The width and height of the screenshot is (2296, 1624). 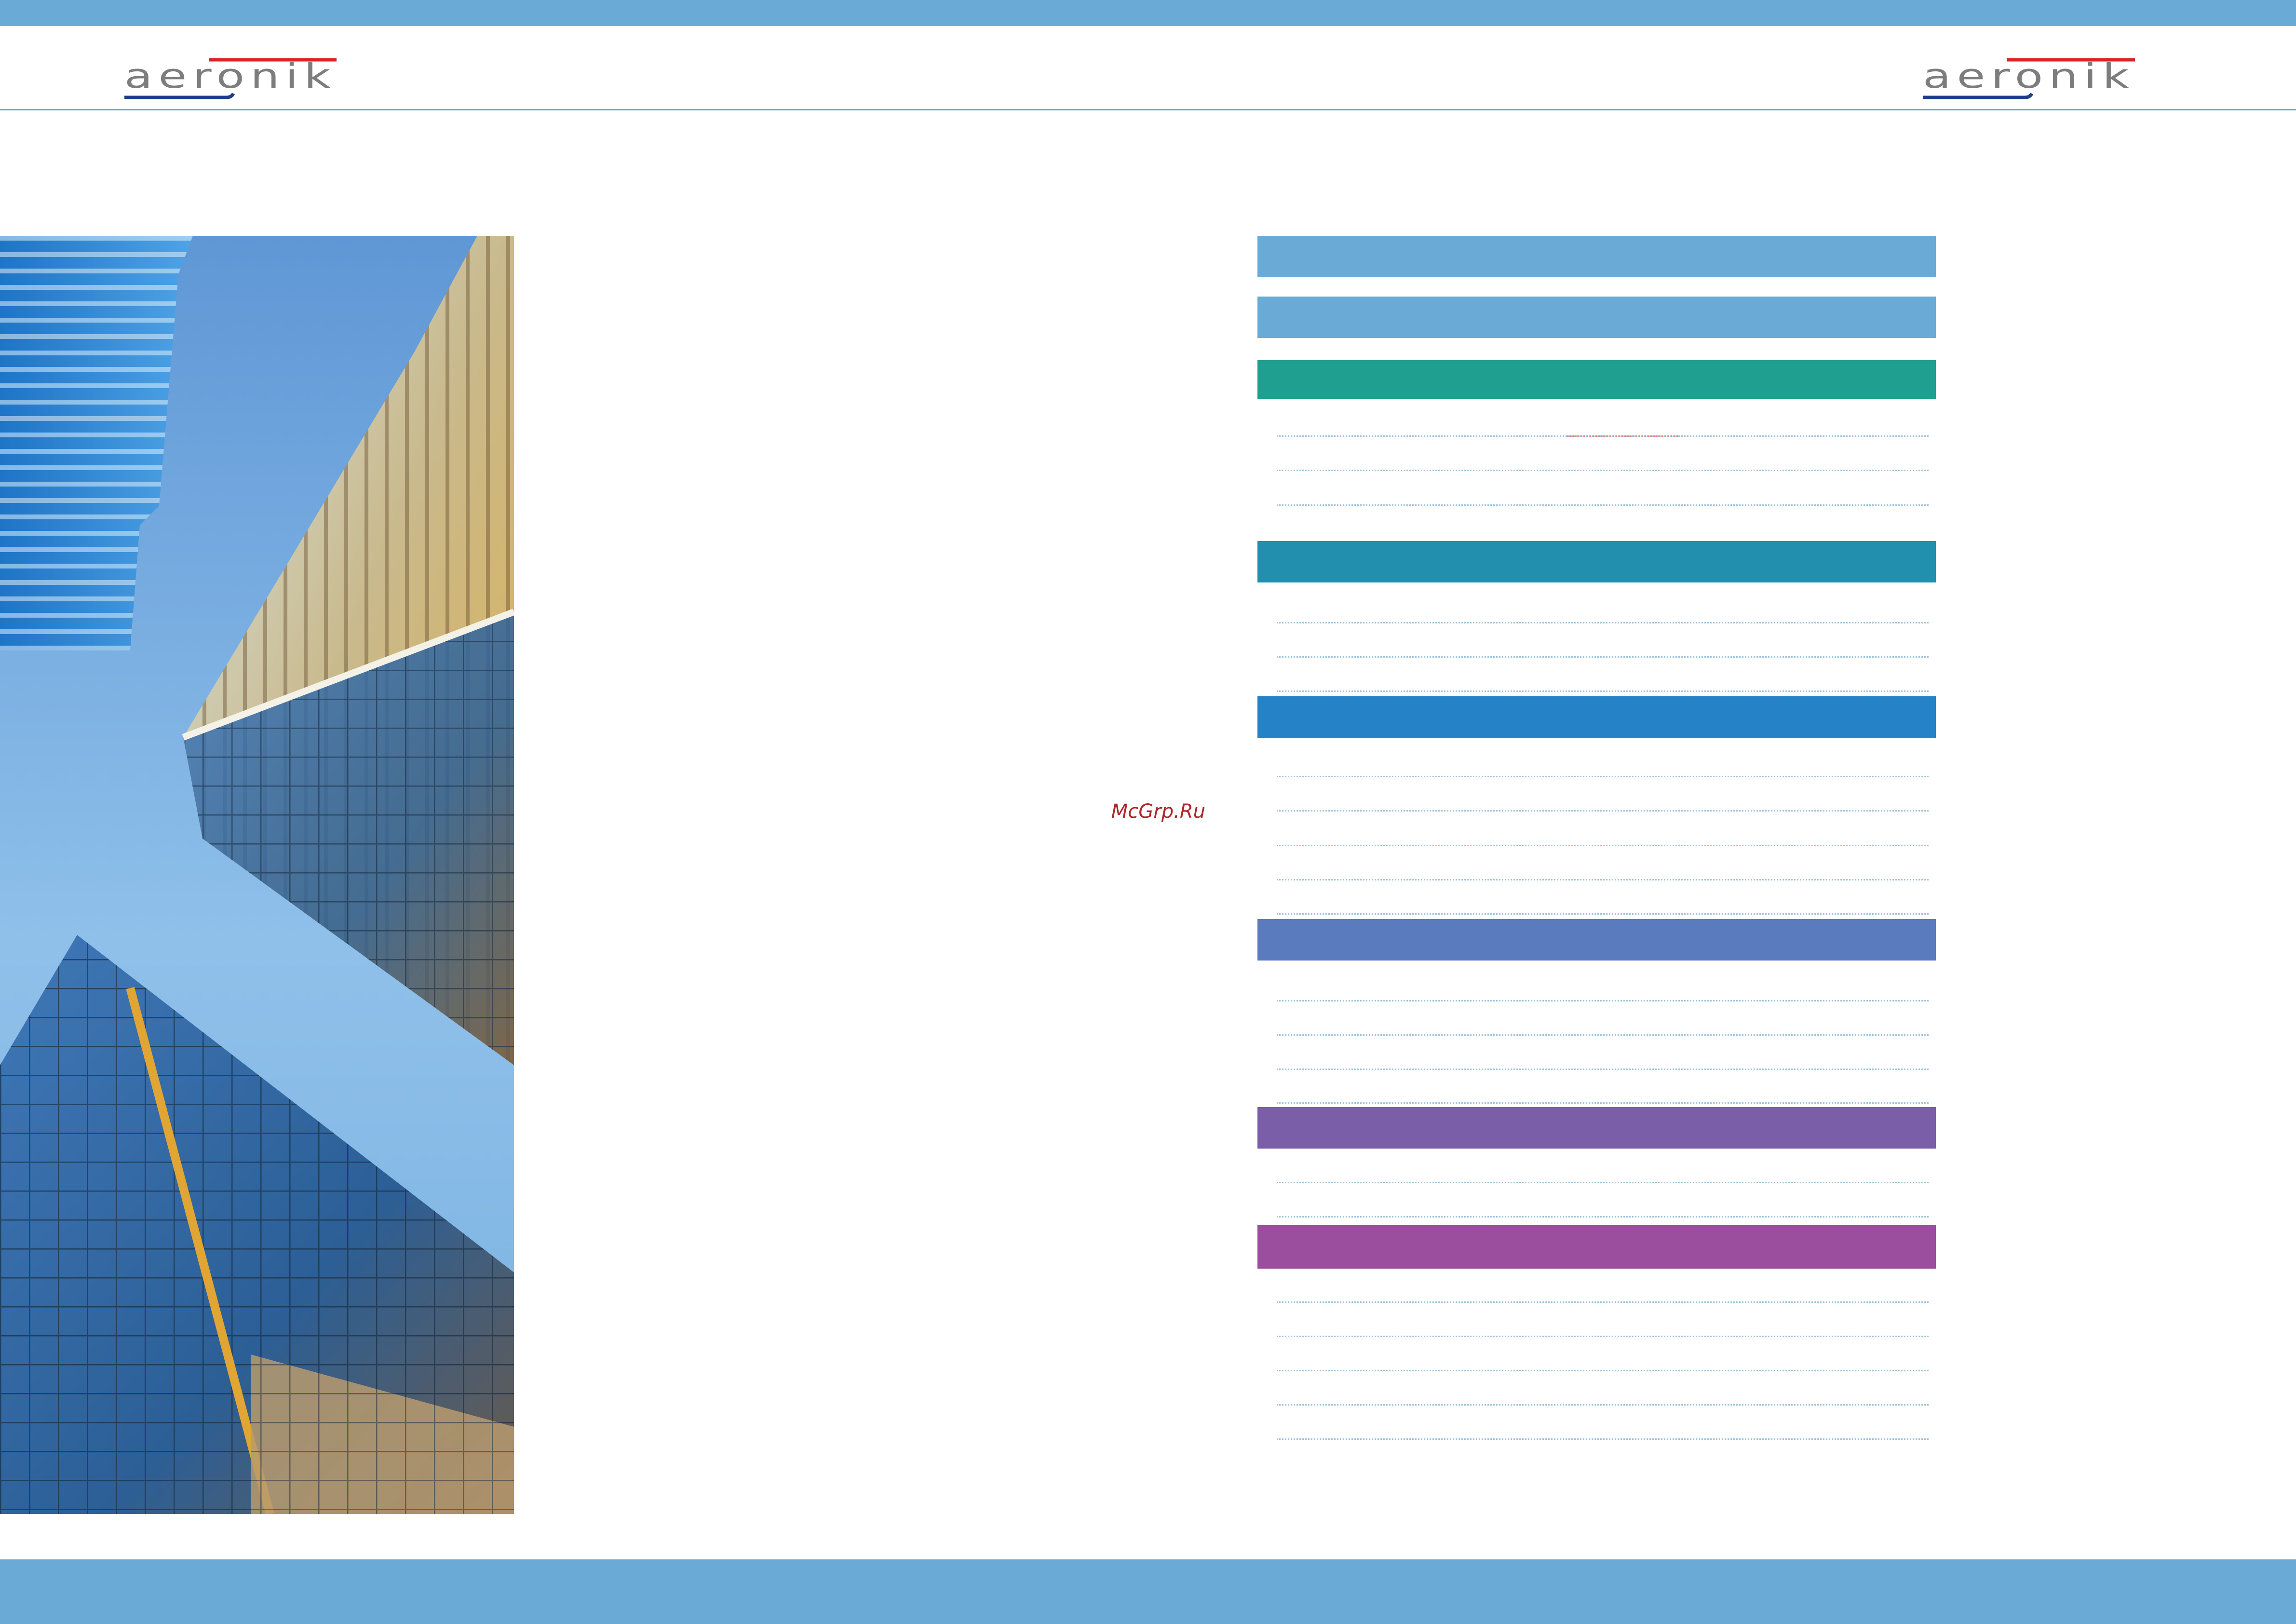 What do you see at coordinates (1622, 436) in the screenshot?
I see `toc-entry-highlight` at bounding box center [1622, 436].